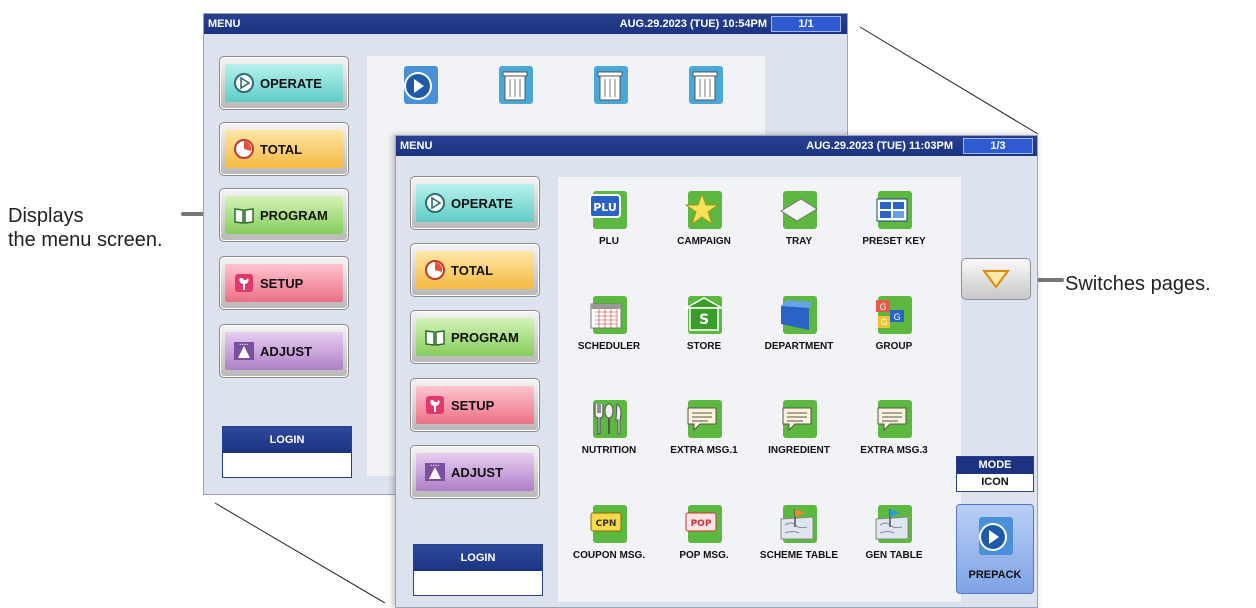 The height and width of the screenshot is (608, 1256). I want to click on page-indicator: 1/3, so click(998, 146).